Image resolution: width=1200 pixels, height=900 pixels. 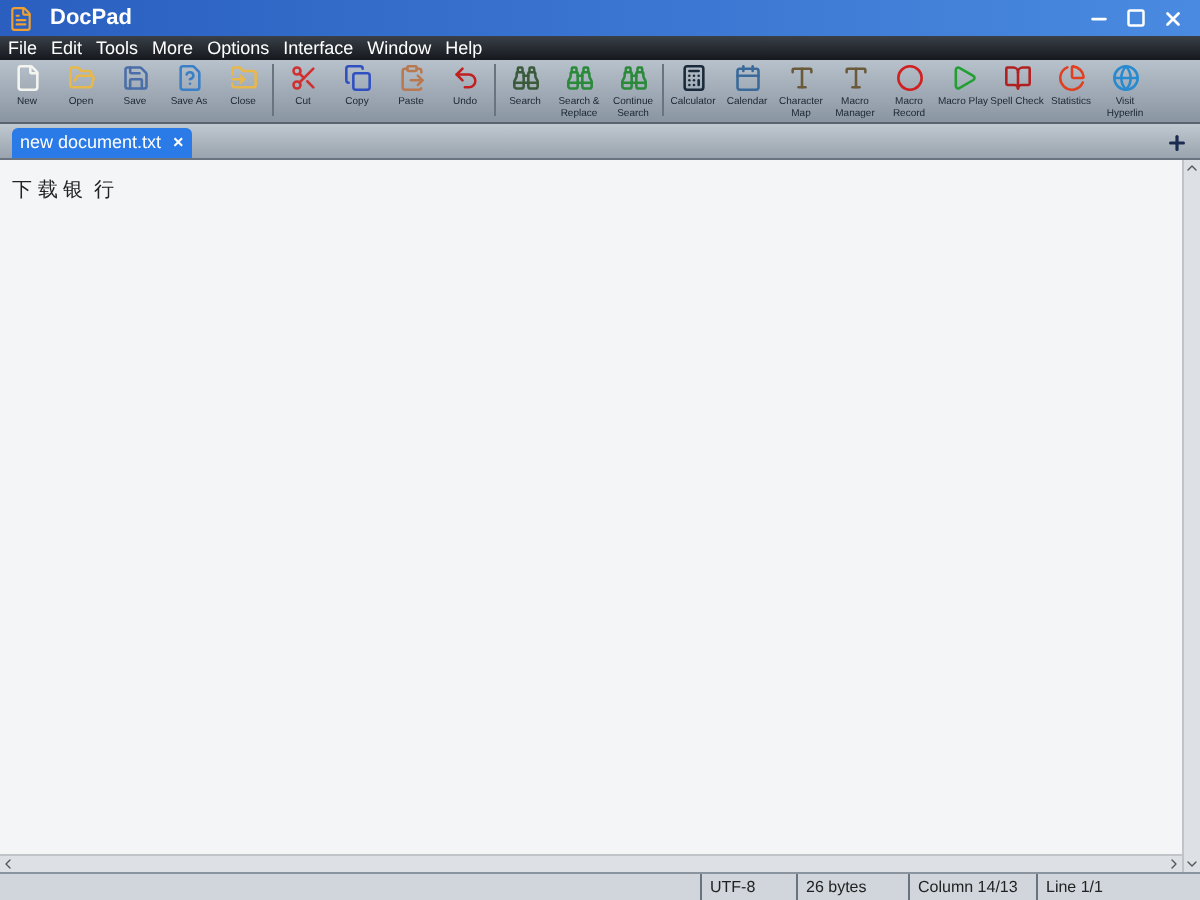 What do you see at coordinates (852, 887) in the screenshot?
I see `status-field: 26 bytes` at bounding box center [852, 887].